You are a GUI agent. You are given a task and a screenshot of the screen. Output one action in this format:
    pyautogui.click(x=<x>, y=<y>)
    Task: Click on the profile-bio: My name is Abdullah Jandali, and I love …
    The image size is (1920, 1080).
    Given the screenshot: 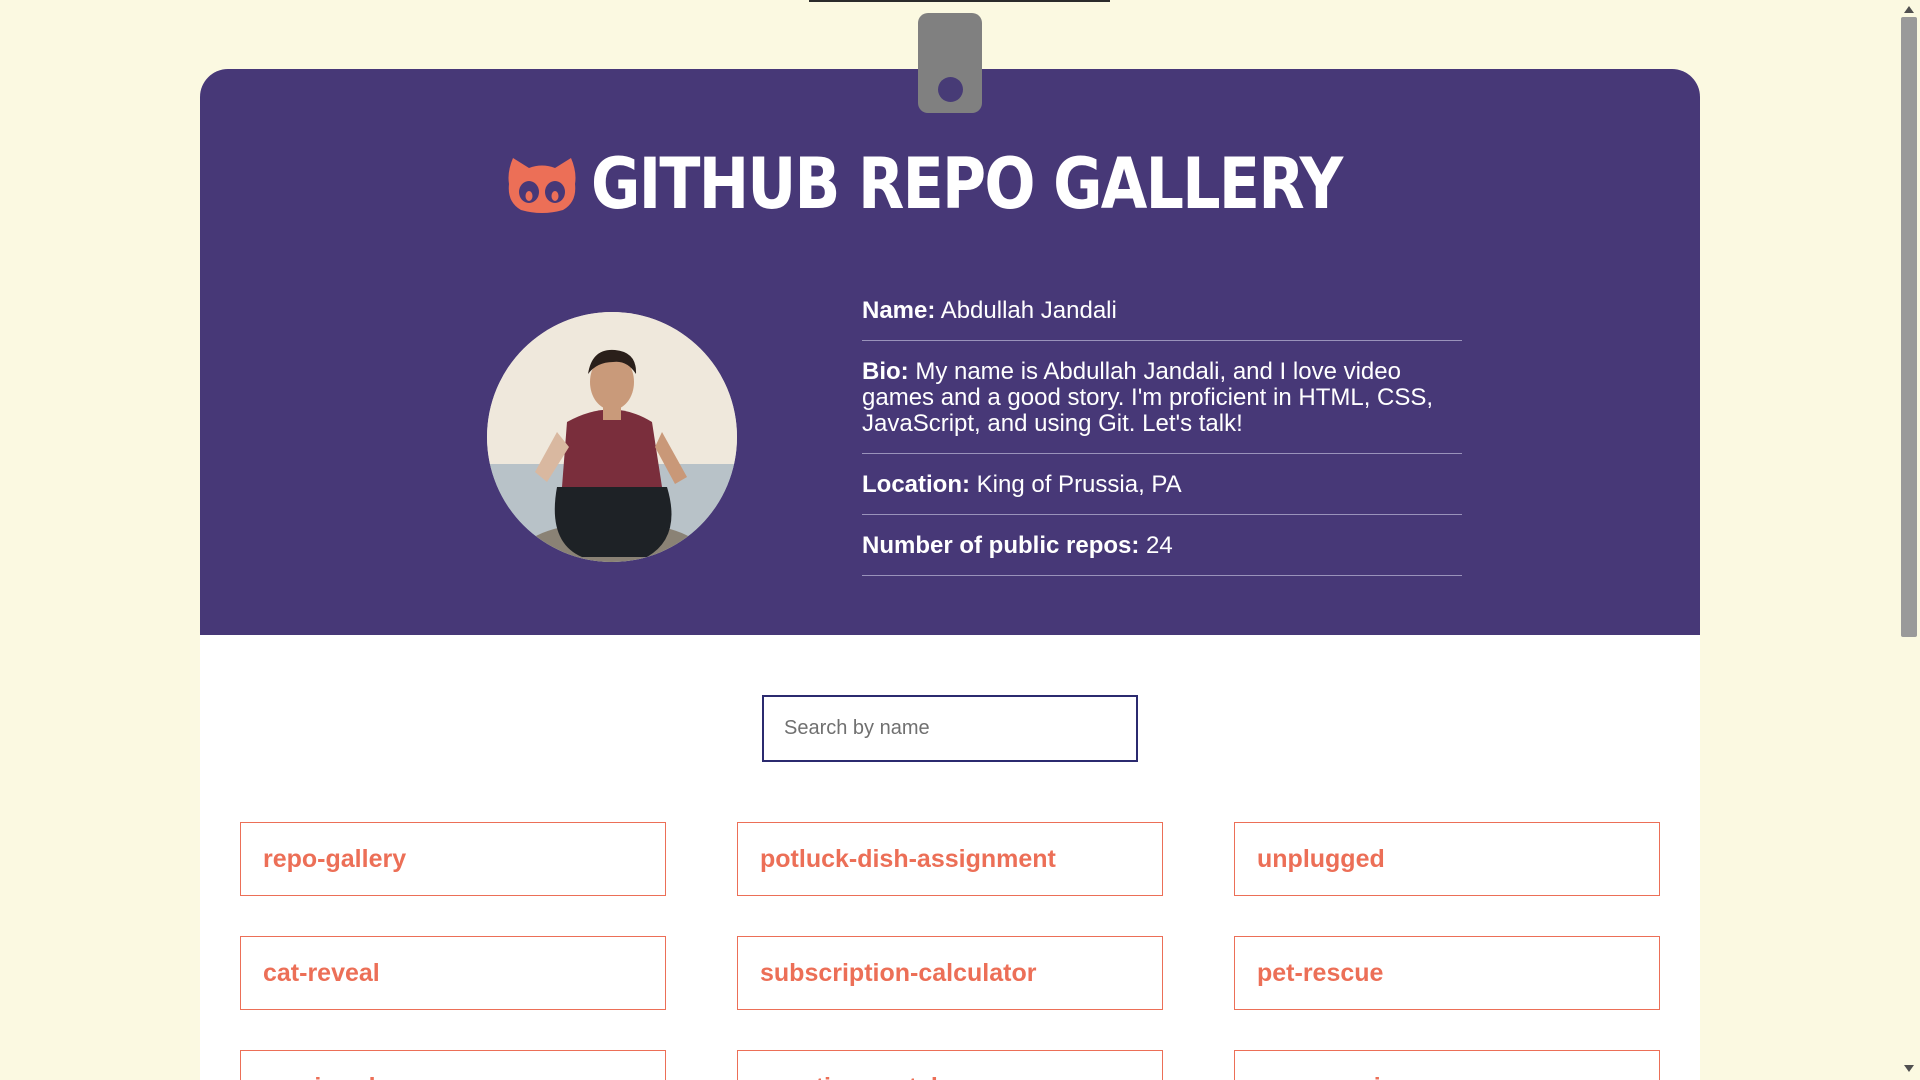 What is the action you would take?
    pyautogui.click(x=1148, y=397)
    